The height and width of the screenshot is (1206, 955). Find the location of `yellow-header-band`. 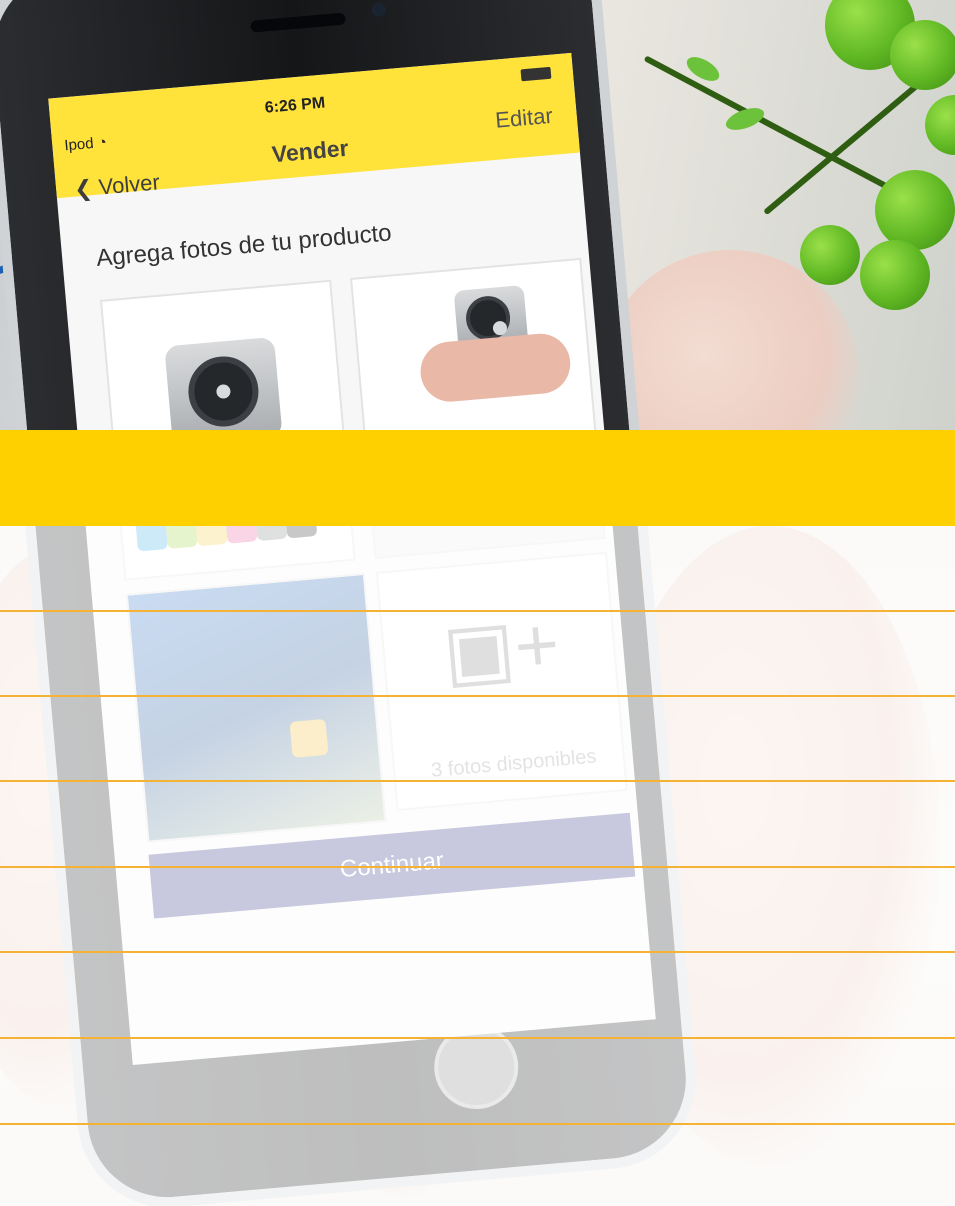

yellow-header-band is located at coordinates (477, 478).